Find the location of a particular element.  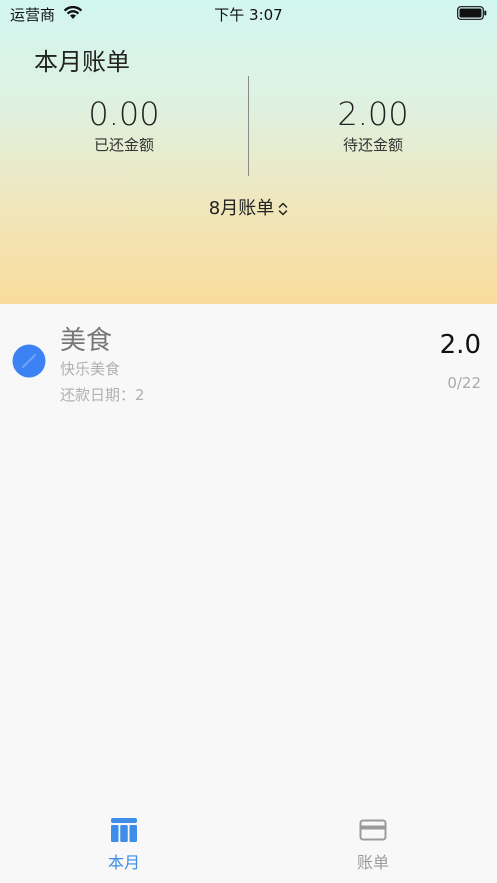

bill-title: 美食 is located at coordinates (86, 341).